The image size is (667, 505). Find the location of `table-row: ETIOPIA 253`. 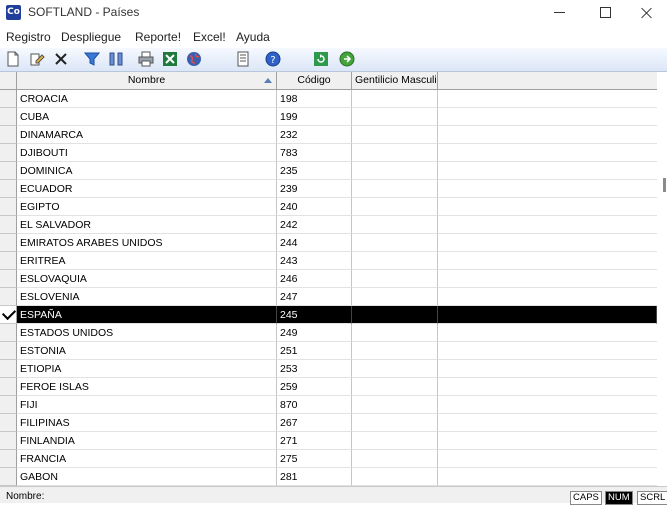

table-row: ETIOPIA 253 is located at coordinates (328, 369).